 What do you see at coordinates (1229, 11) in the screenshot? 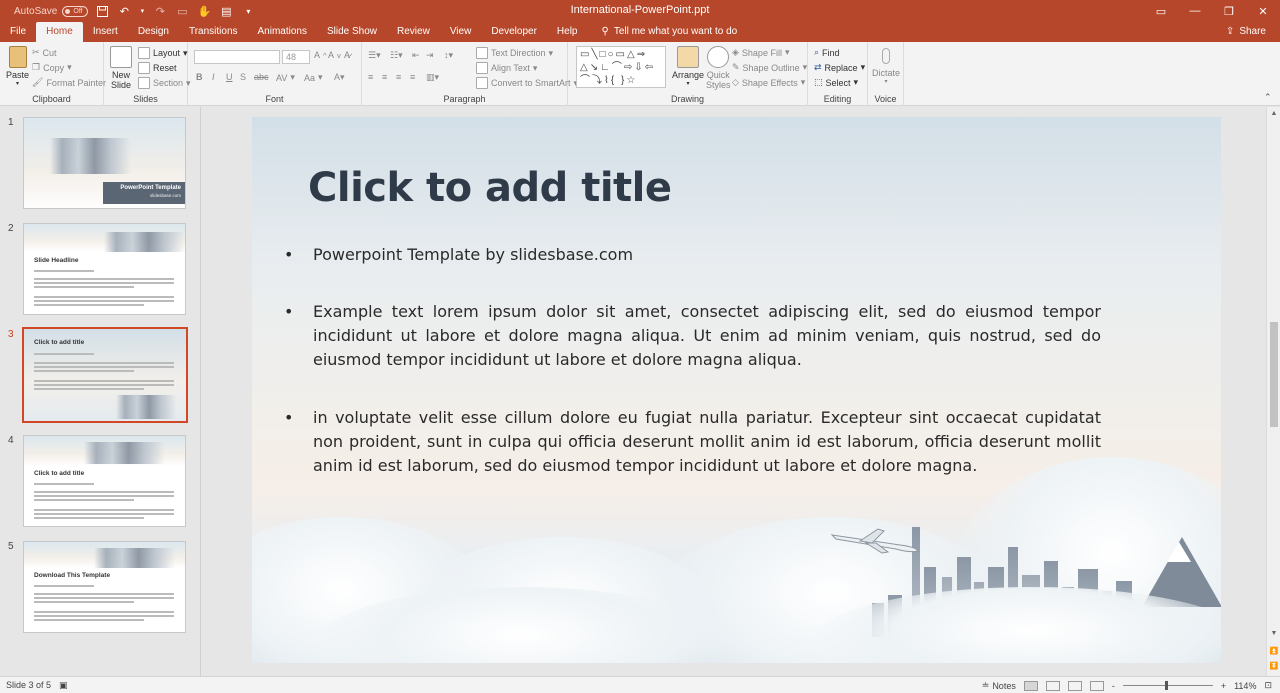
I see `maximize-icon: ❐` at bounding box center [1229, 11].